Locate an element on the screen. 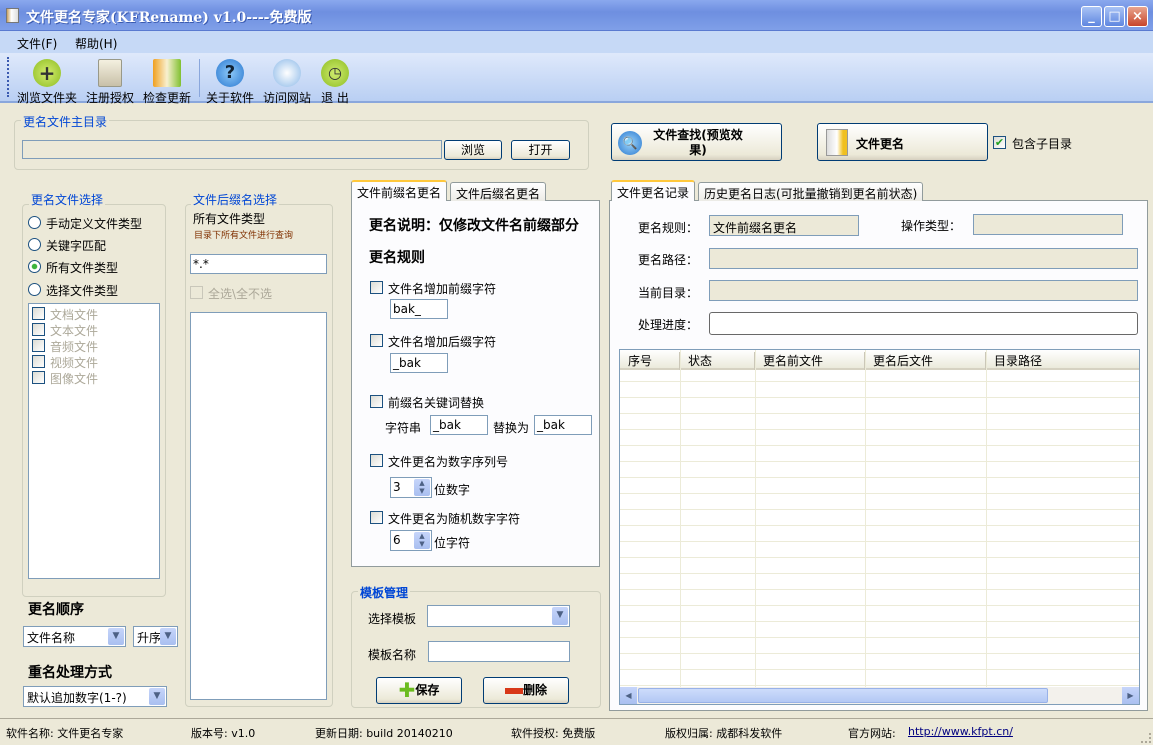  type-label: 视频文件 is located at coordinates (74, 363).